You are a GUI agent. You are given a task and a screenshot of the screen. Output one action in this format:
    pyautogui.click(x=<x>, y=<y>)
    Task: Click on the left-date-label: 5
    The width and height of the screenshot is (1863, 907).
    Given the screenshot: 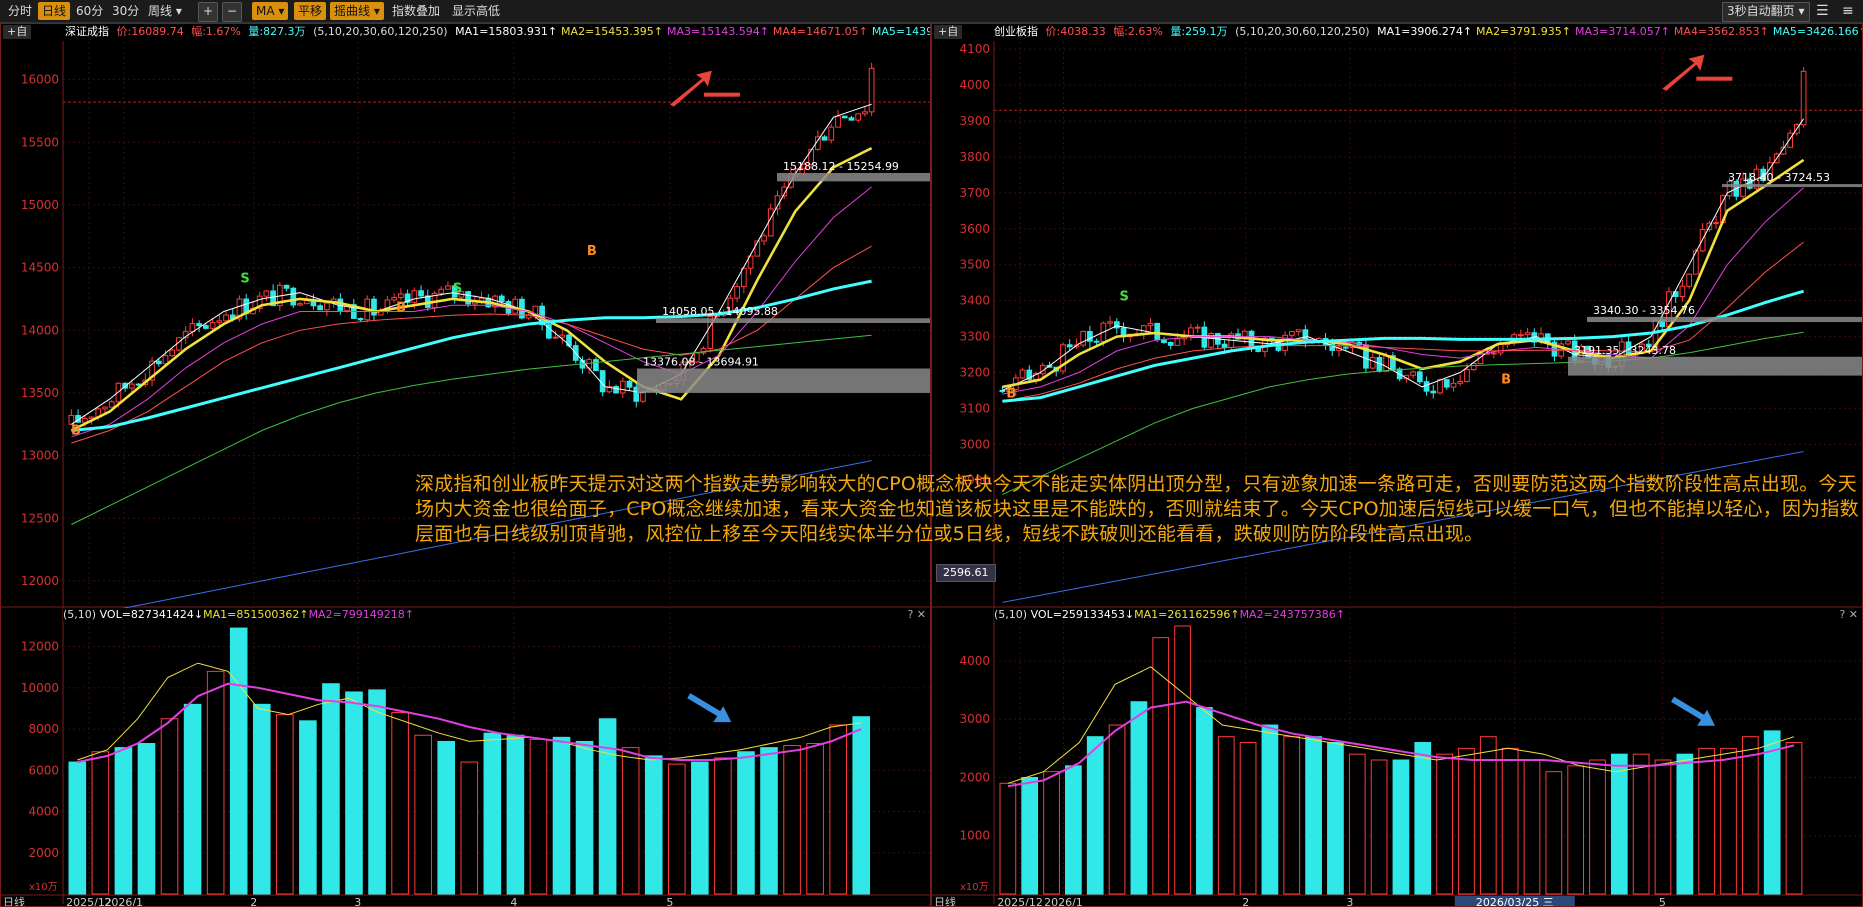 What is the action you would take?
    pyautogui.click(x=669, y=901)
    